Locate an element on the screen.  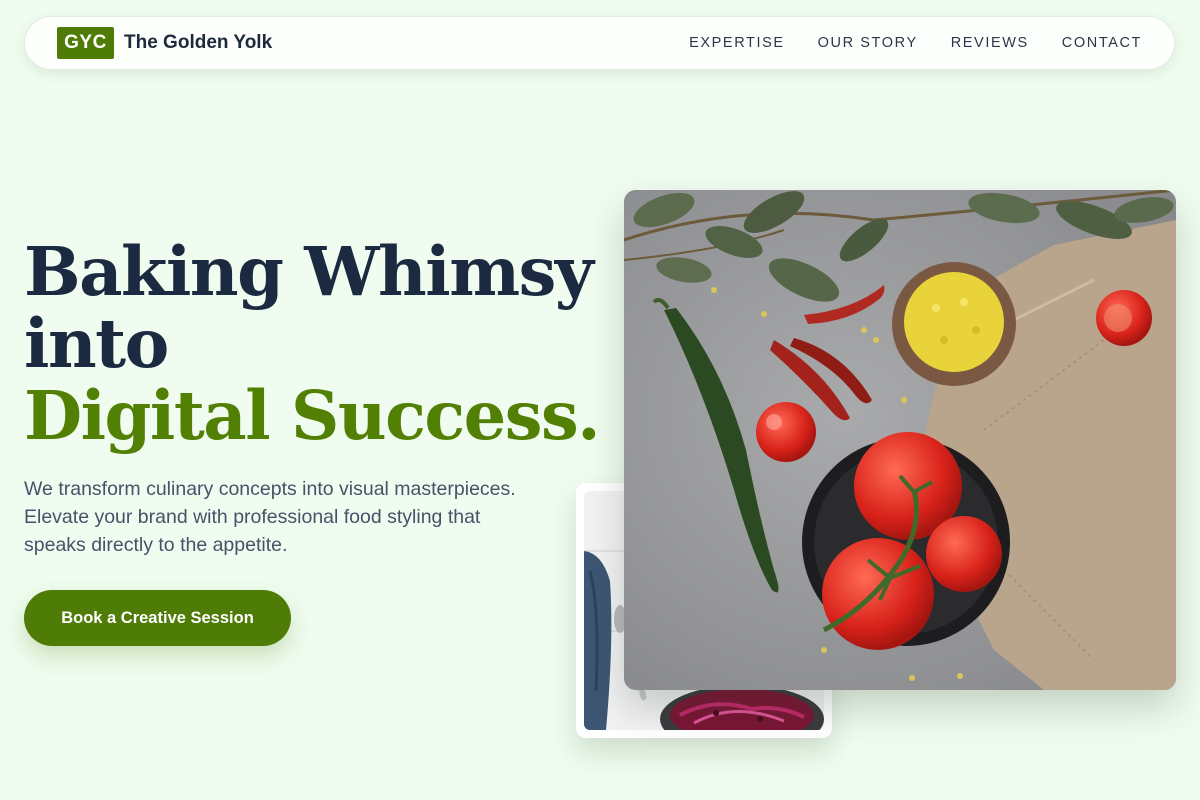
nav-link-reviews: REVIEWS is located at coordinates (990, 43).